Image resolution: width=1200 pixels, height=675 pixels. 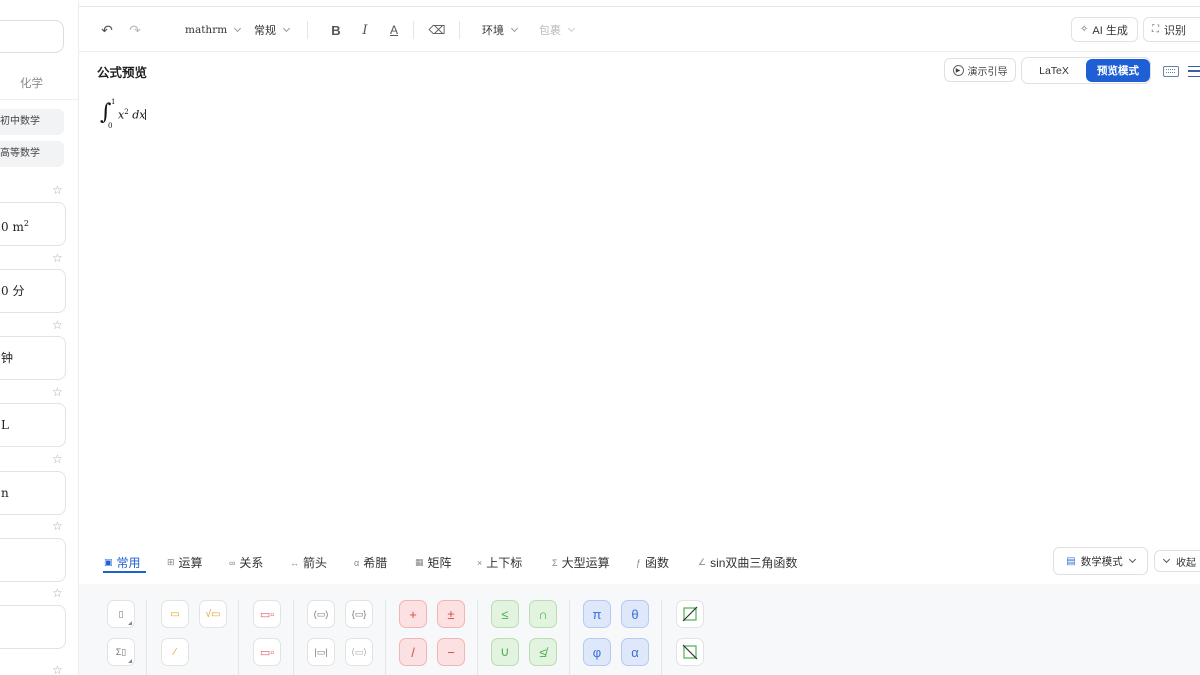 What do you see at coordinates (1171, 71) in the screenshot?
I see `keyboard-icon` at bounding box center [1171, 71].